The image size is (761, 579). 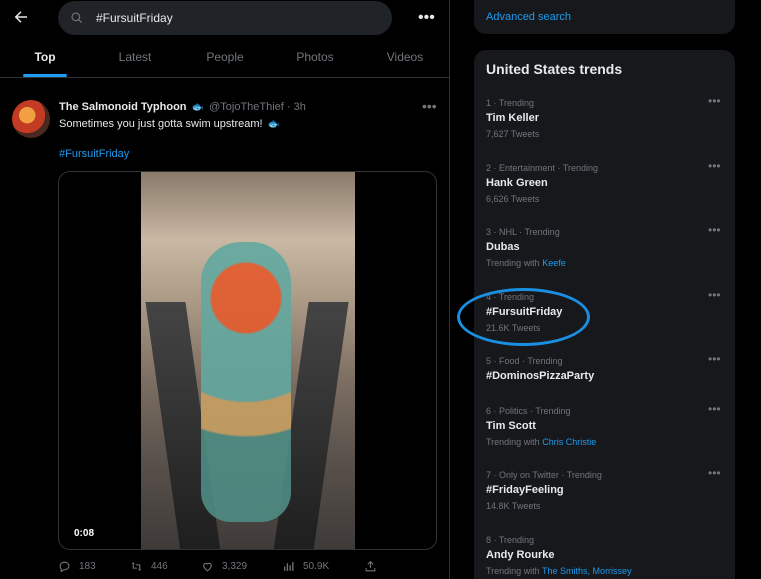 I want to click on video-duration: 0:08, so click(x=84, y=533).